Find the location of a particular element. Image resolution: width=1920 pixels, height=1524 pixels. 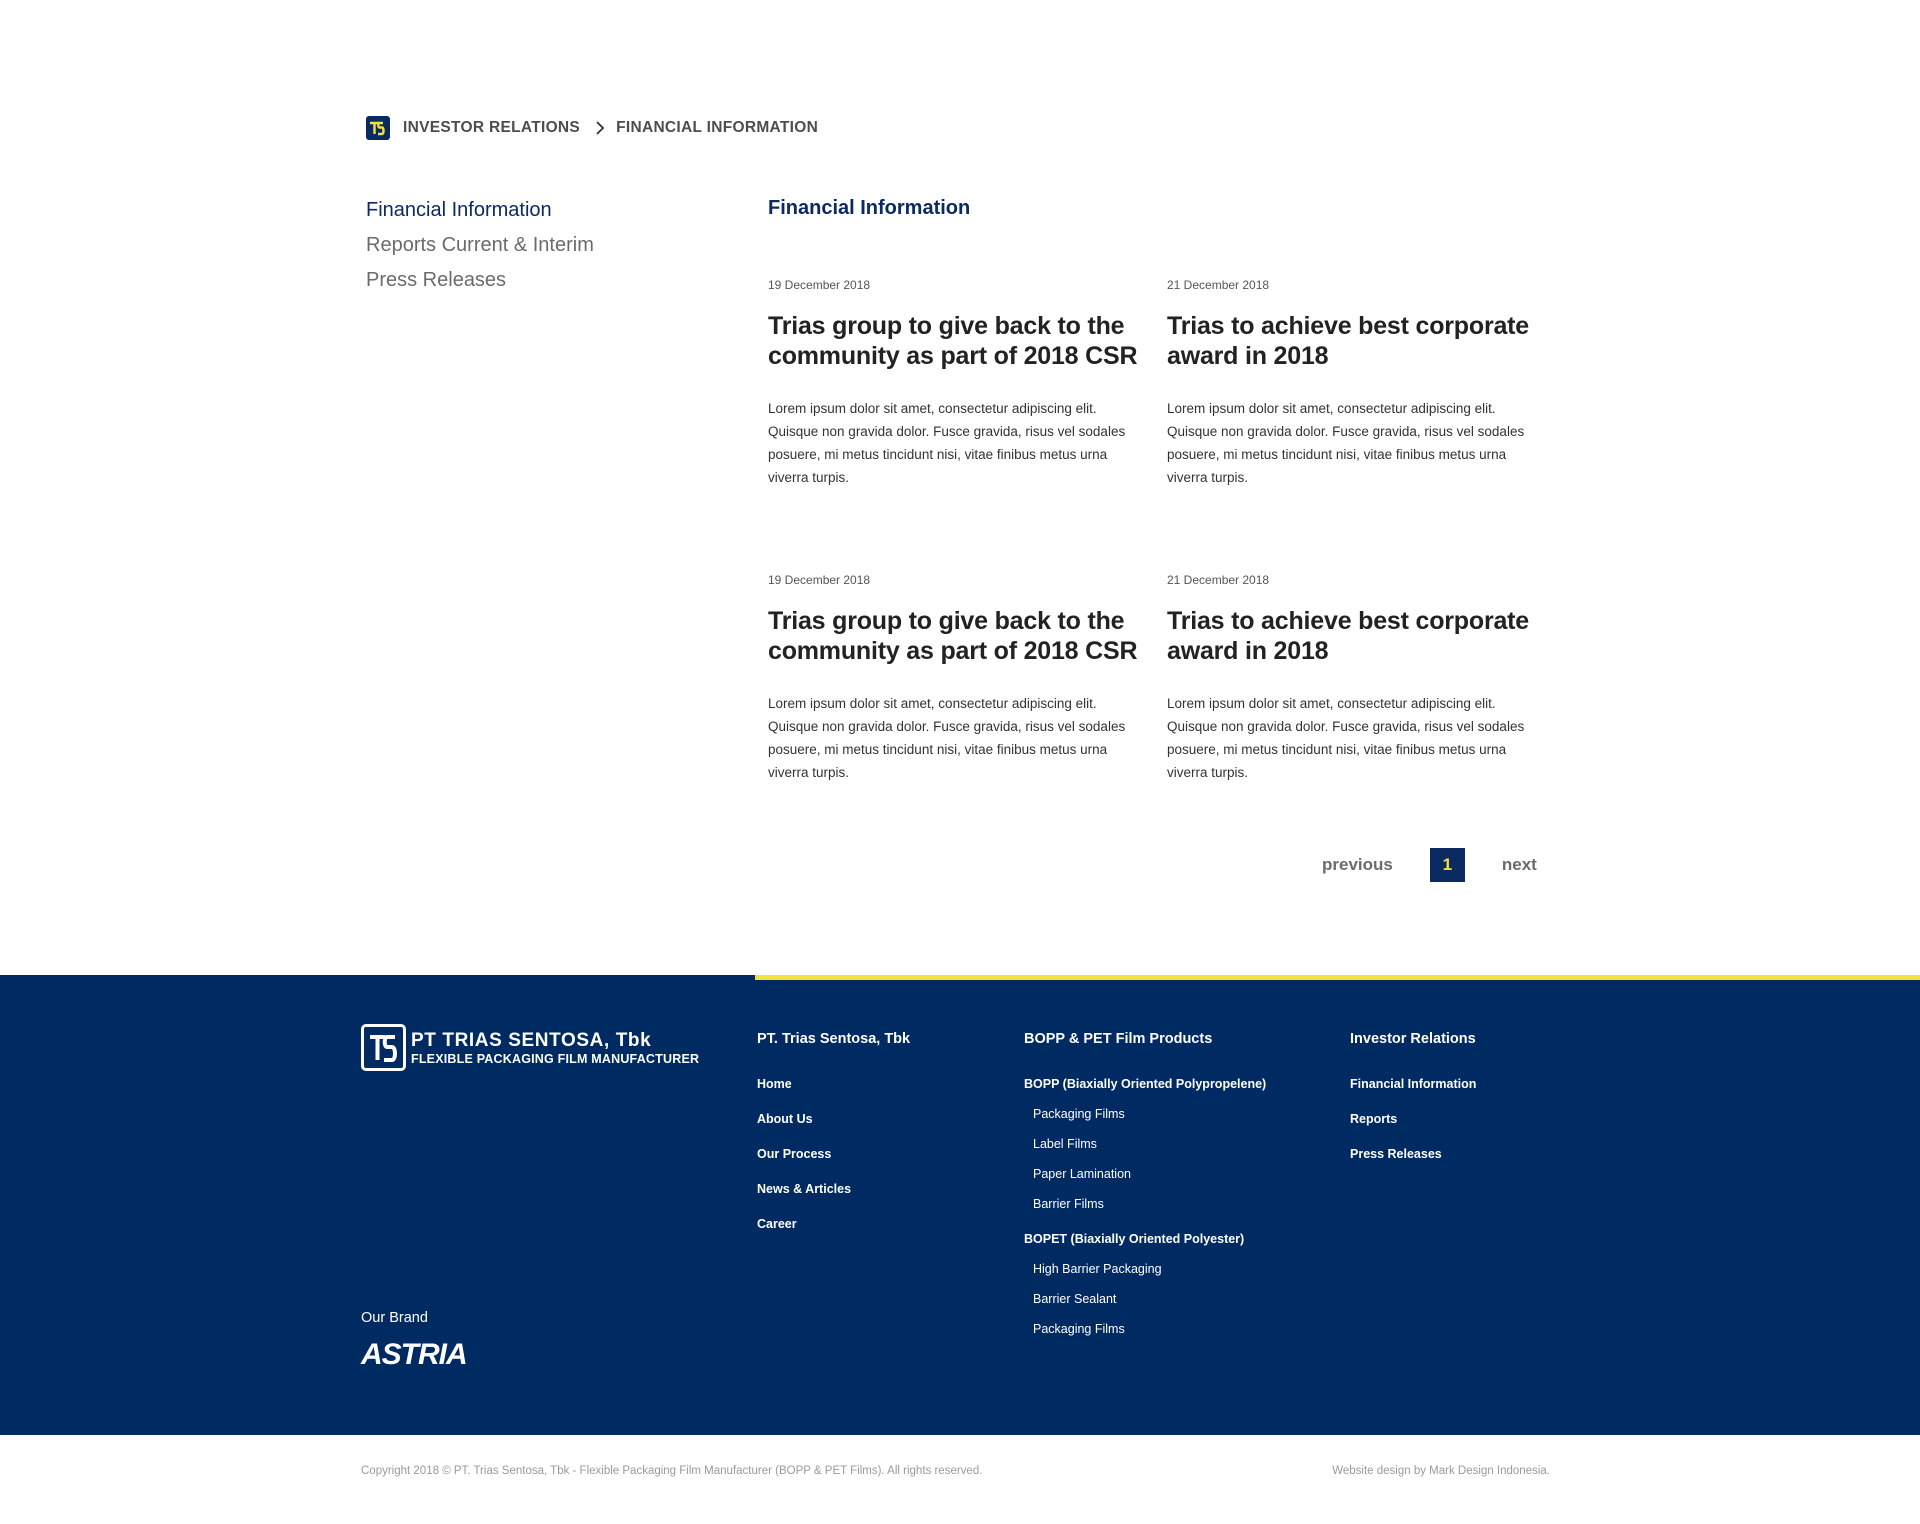

footer-link-our-process: Our Process is located at coordinates (833, 1163).